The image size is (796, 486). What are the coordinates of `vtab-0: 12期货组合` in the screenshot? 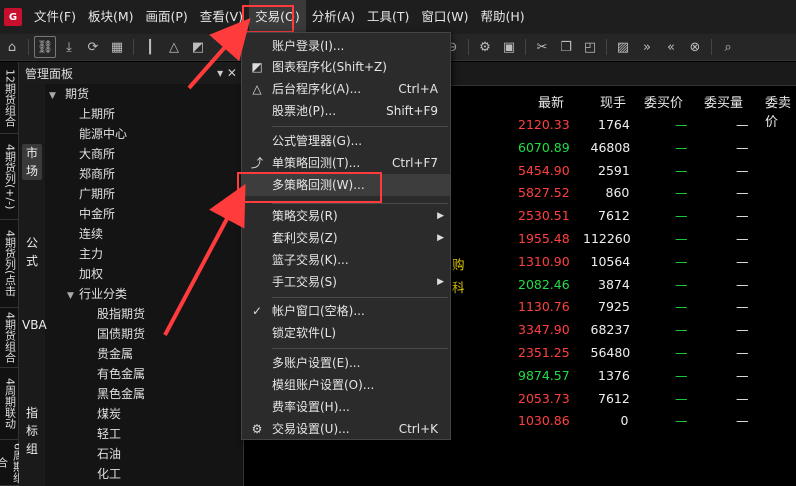 It's located at (9, 98).